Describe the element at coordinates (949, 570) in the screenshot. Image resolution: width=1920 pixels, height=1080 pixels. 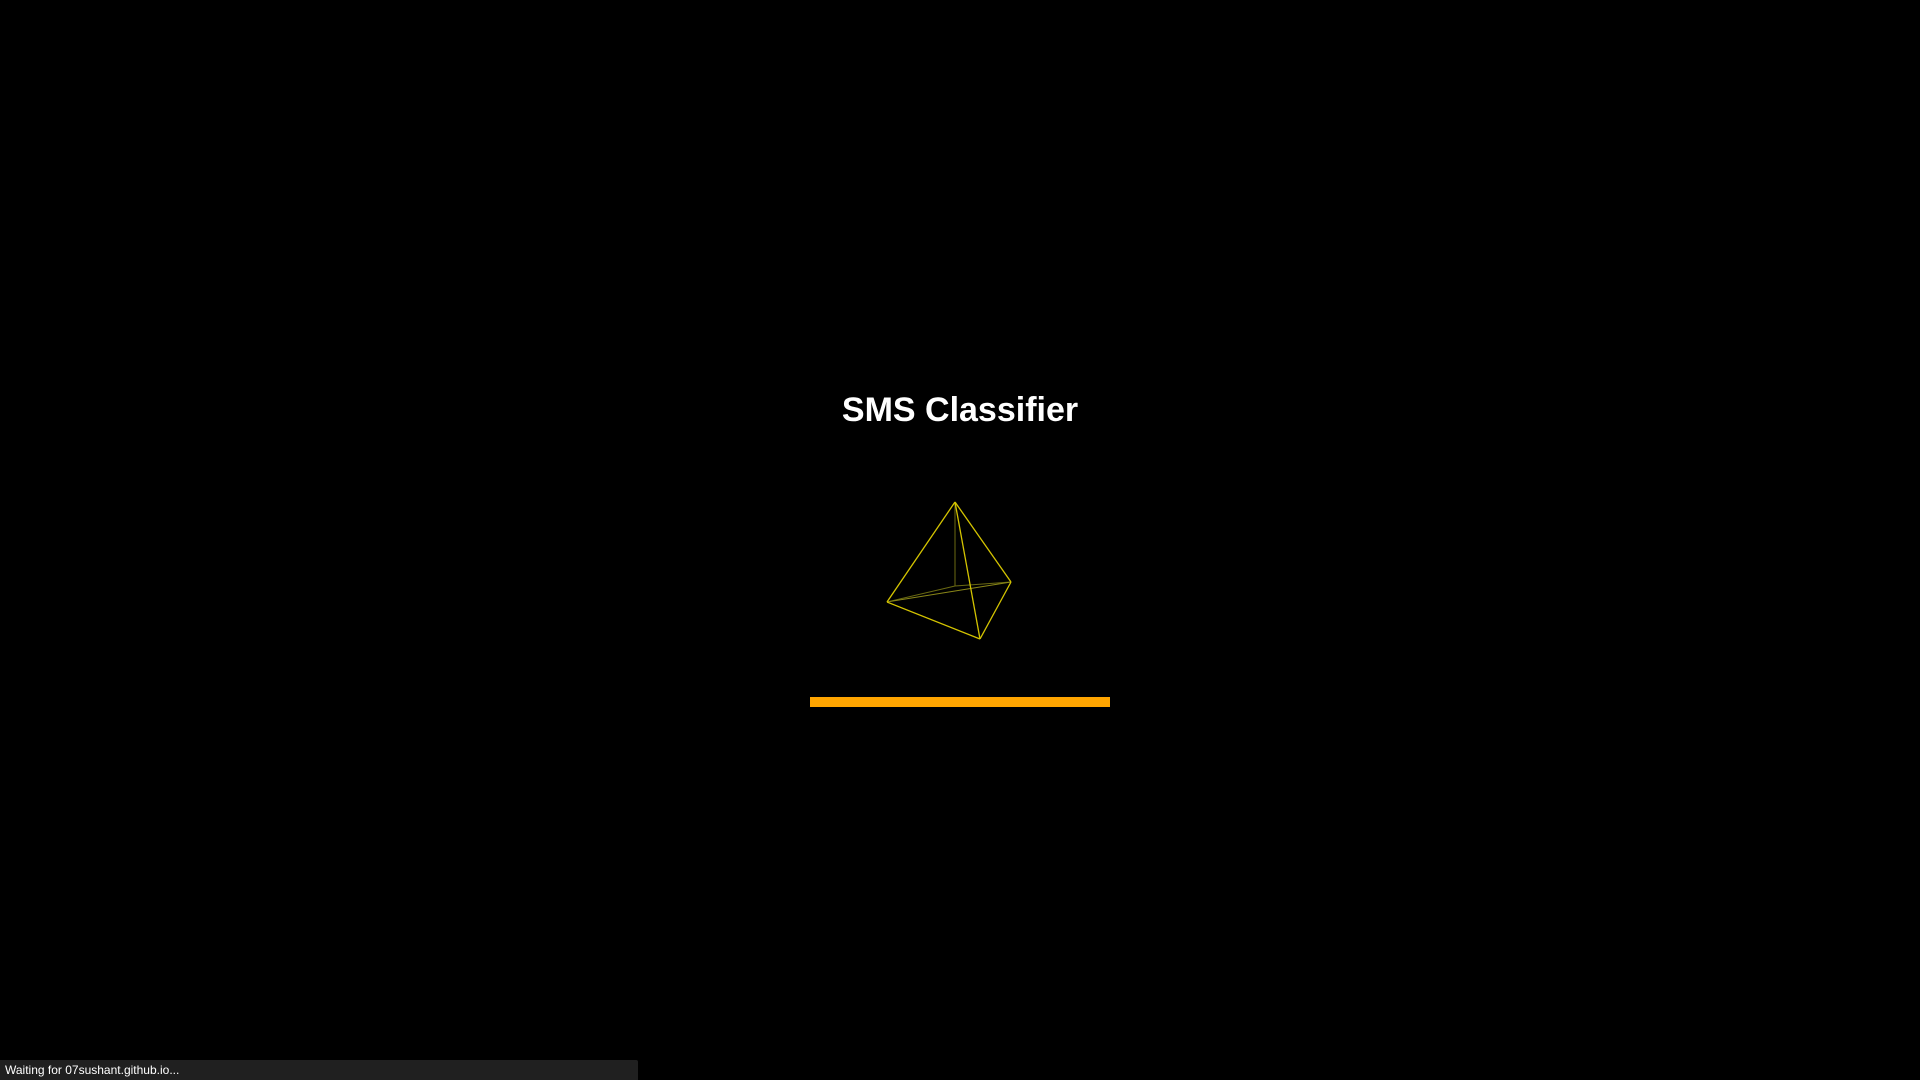
I see `wireframe-tetrahedron-icon` at that location.